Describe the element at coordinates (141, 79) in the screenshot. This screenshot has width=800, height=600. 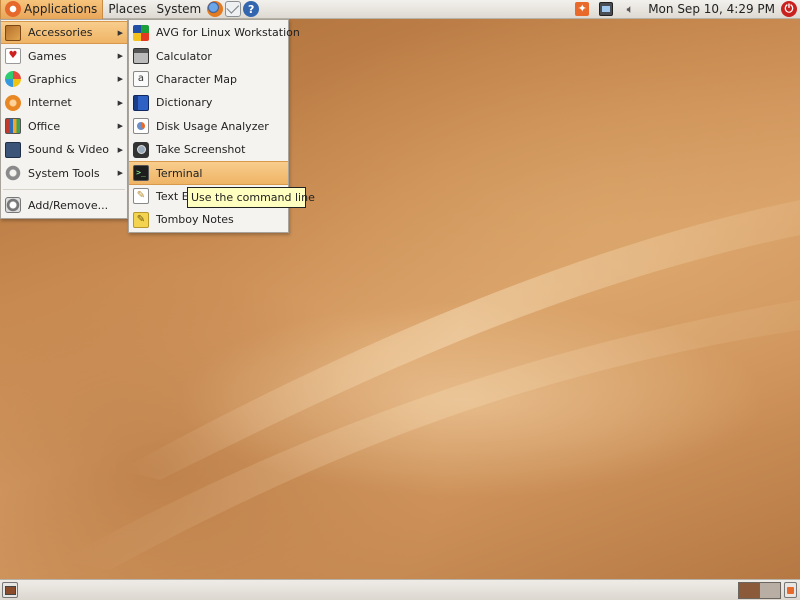
I see `character-map-icon: a` at that location.